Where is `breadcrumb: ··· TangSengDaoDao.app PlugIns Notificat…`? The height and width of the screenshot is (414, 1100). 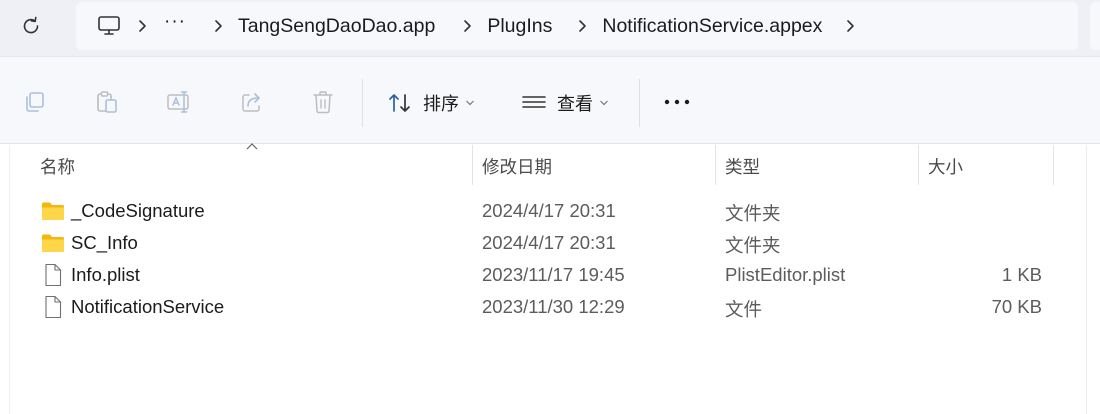
breadcrumb: ··· TangSengDaoDao.app PlugIns Notificat… is located at coordinates (577, 26).